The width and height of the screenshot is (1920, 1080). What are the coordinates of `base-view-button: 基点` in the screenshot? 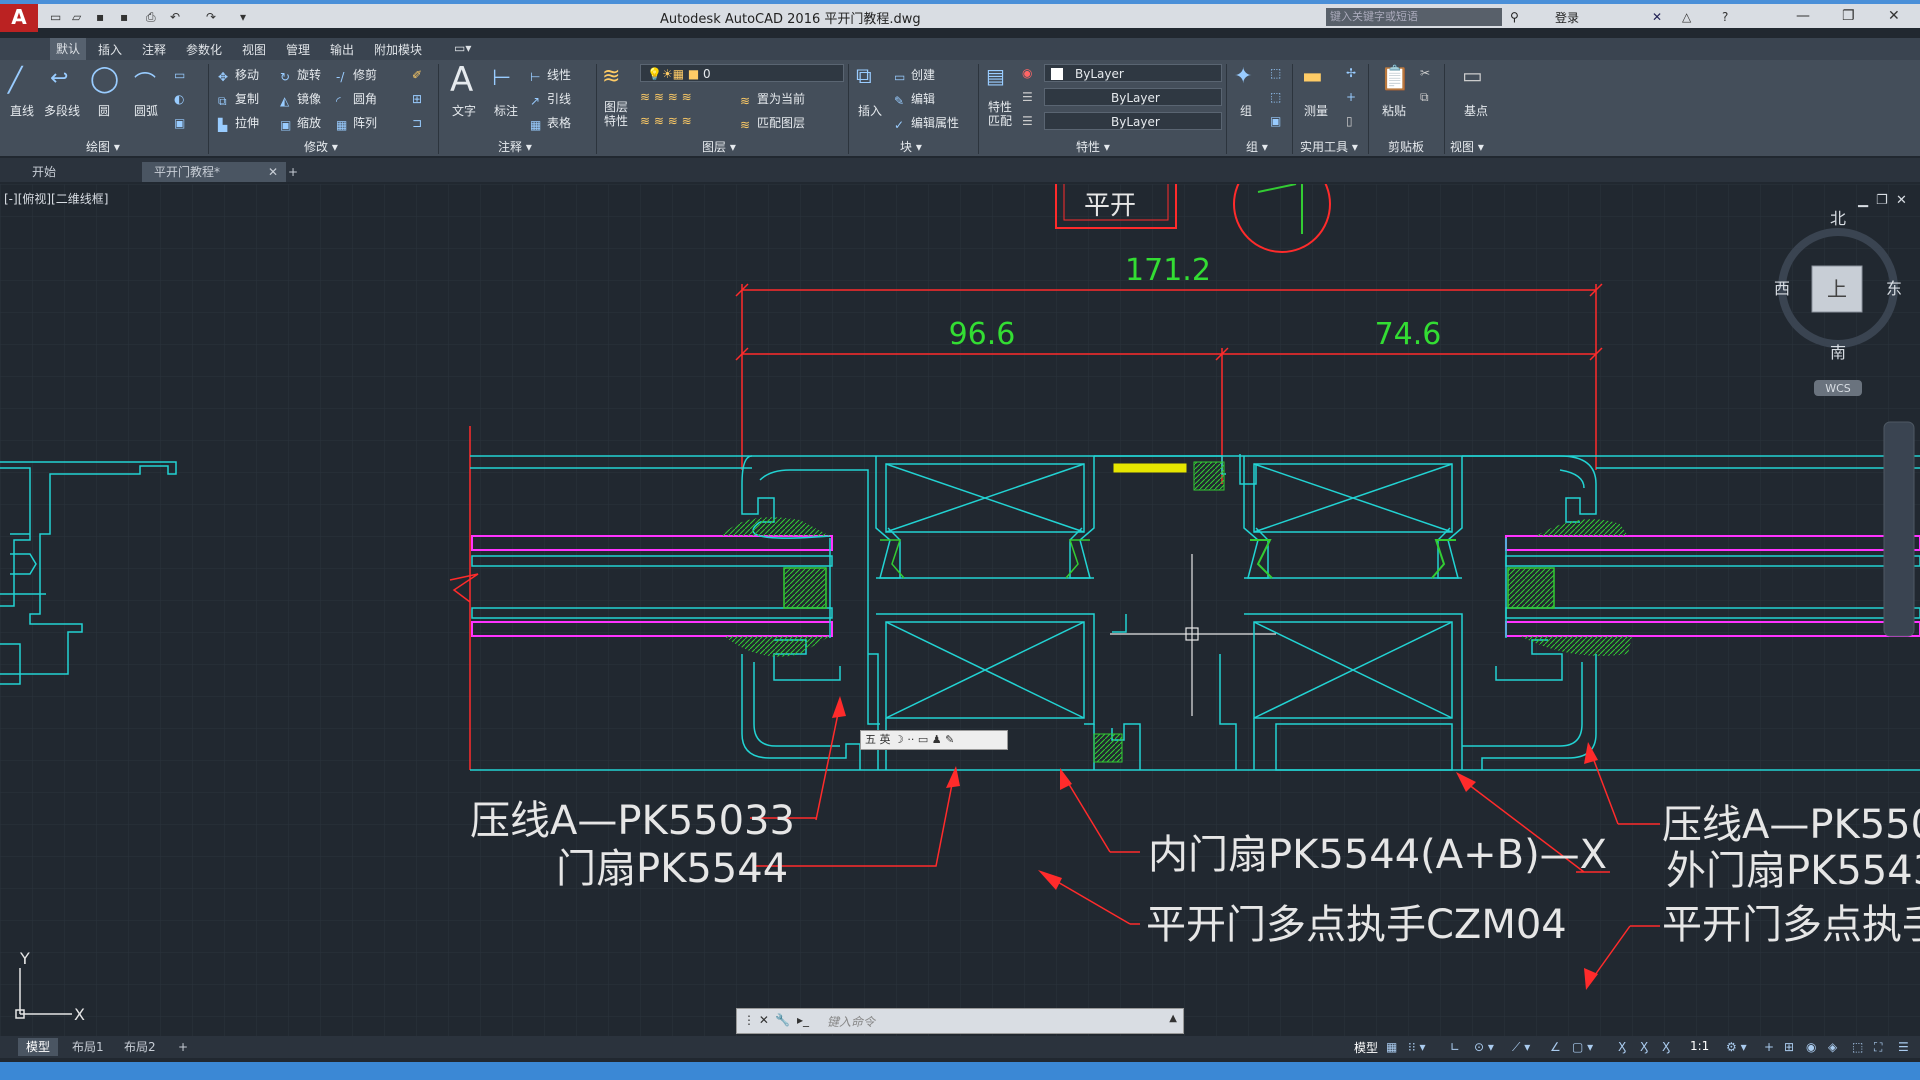 It's located at (1476, 110).